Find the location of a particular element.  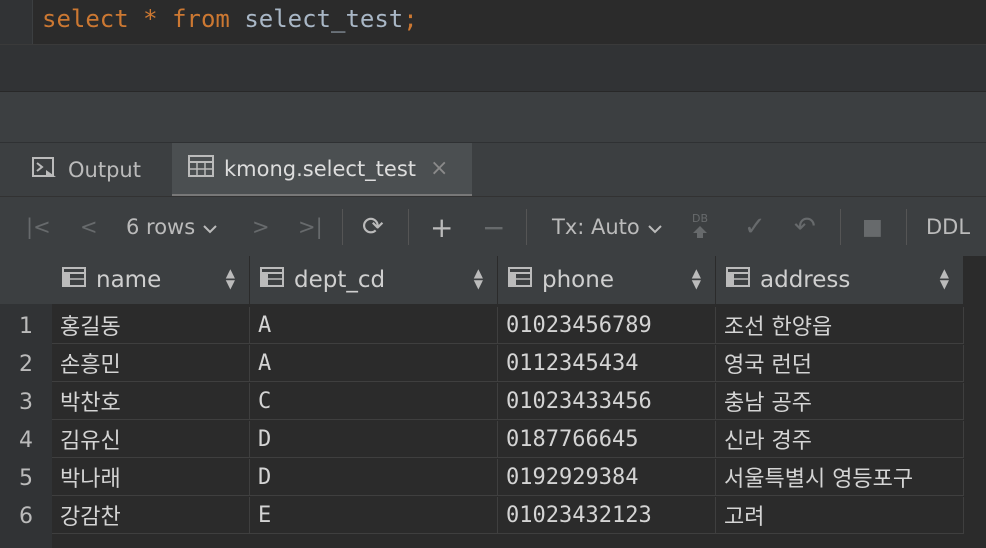

cell-address: 충남 공주 is located at coordinates (840, 401).